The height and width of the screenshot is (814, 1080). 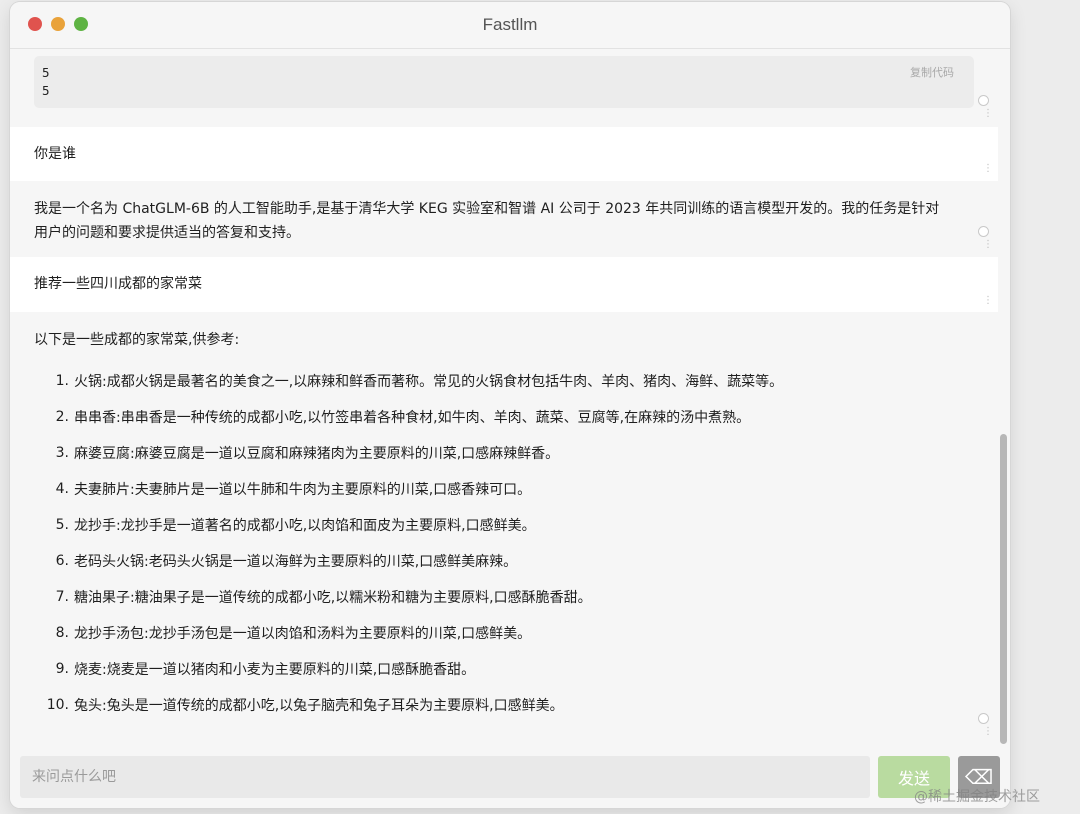 What do you see at coordinates (504, 154) in the screenshot?
I see `user-message: 你是谁 ⋮` at bounding box center [504, 154].